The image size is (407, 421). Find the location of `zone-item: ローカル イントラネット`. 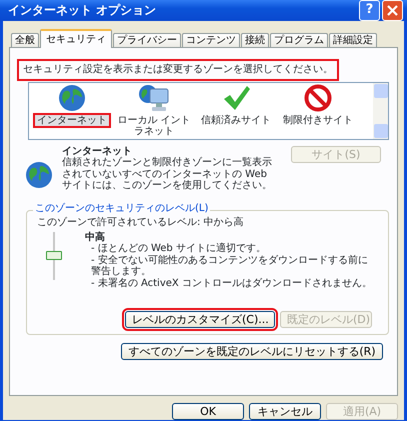

zone-item: ローカル イントラネット is located at coordinates (154, 125).